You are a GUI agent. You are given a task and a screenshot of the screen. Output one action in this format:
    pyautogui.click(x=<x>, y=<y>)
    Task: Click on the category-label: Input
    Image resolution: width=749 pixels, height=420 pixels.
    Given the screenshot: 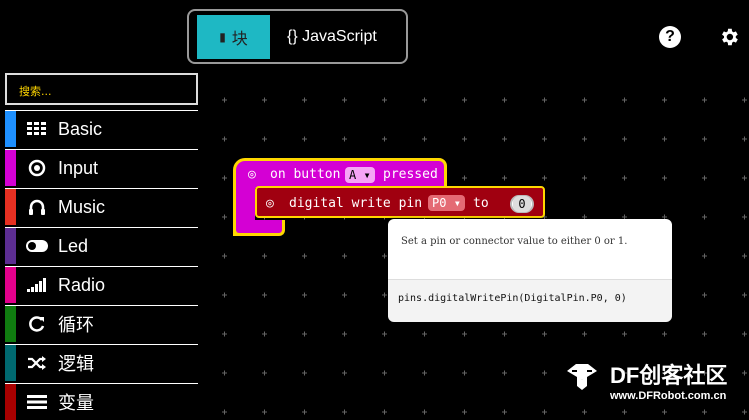 What is the action you would take?
    pyautogui.click(x=78, y=167)
    